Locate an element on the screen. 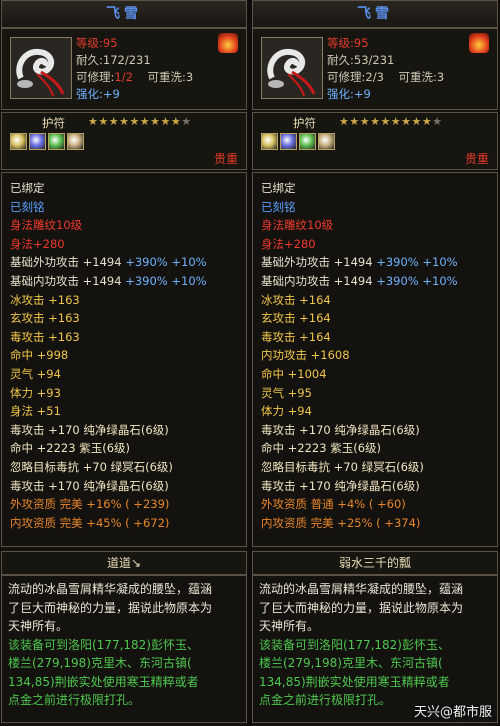 The height and width of the screenshot is (726, 500). description-line: 天神所有。 is located at coordinates (289, 626).